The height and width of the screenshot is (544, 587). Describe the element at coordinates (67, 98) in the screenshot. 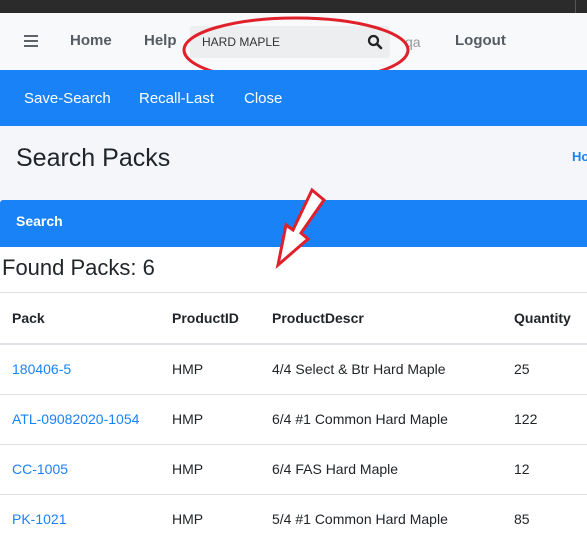

I see `save-search-button: Save-Search` at that location.